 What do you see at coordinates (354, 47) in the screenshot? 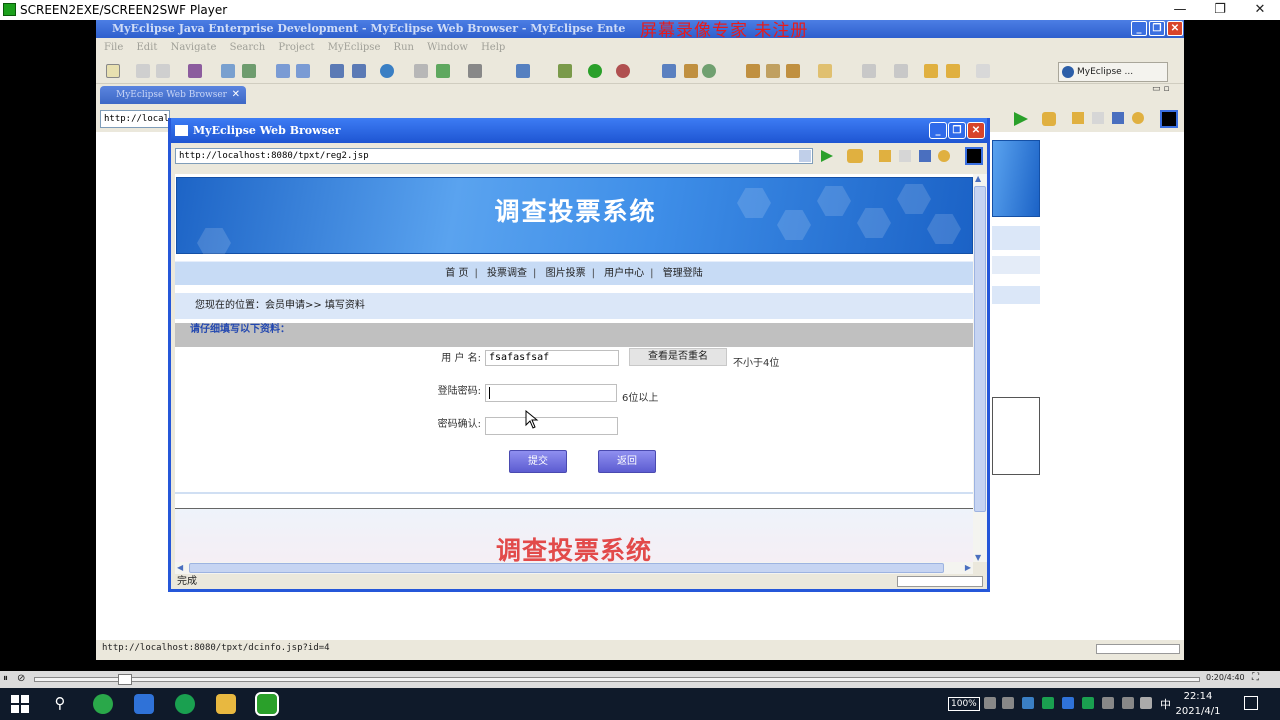
I see `menu-myeclipse: MyEclipse` at bounding box center [354, 47].